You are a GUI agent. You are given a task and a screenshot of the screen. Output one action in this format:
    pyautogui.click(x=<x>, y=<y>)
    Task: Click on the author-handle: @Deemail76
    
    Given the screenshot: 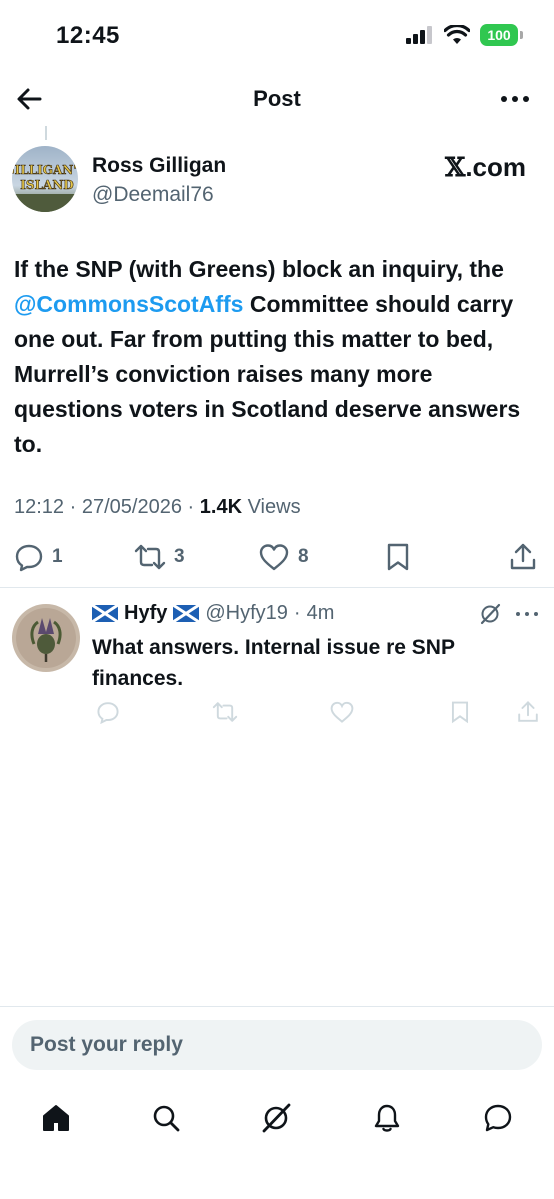 What is the action you would take?
    pyautogui.click(x=153, y=195)
    